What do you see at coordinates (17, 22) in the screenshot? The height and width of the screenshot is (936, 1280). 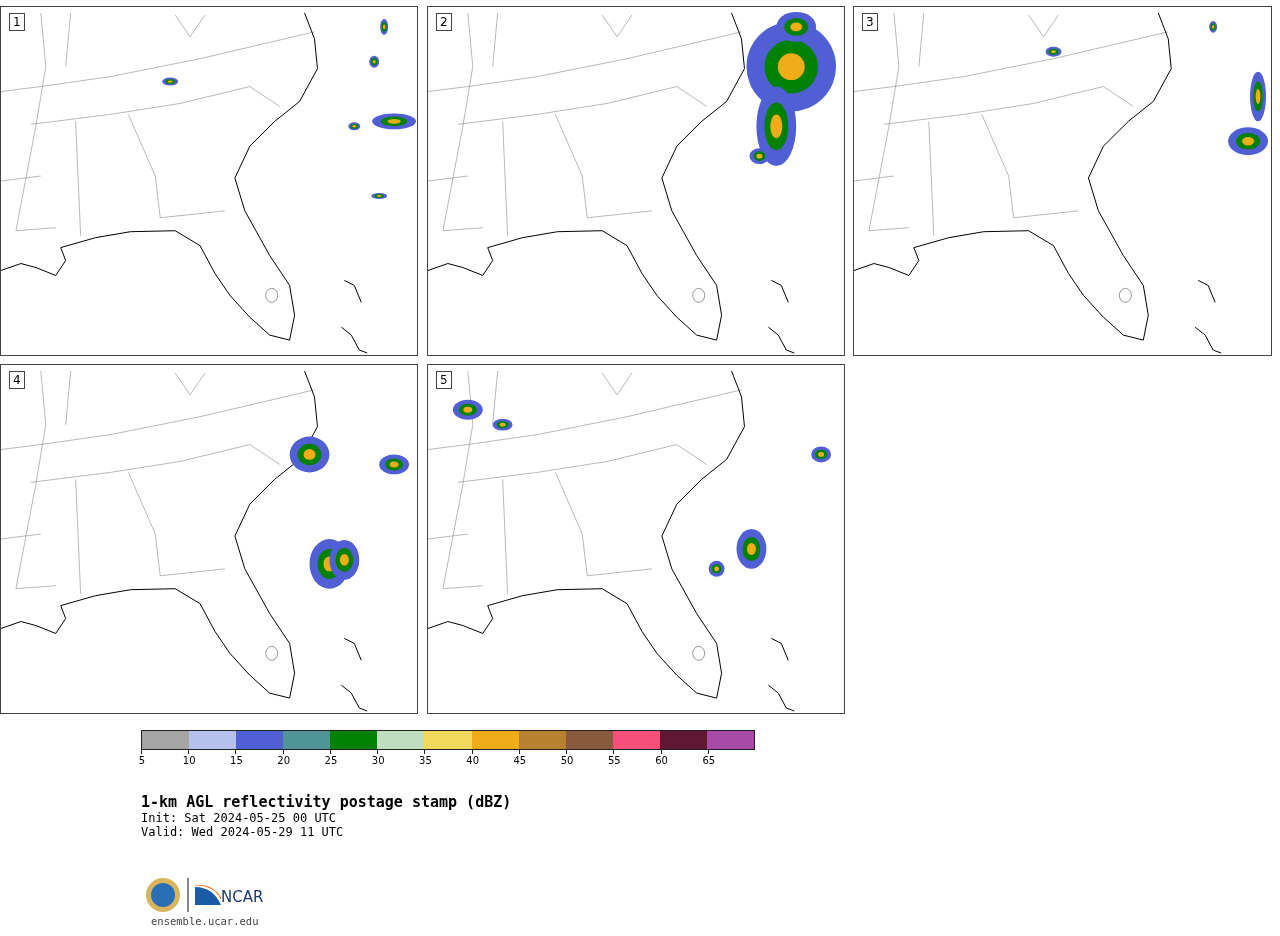 I see `panel-number: 1` at bounding box center [17, 22].